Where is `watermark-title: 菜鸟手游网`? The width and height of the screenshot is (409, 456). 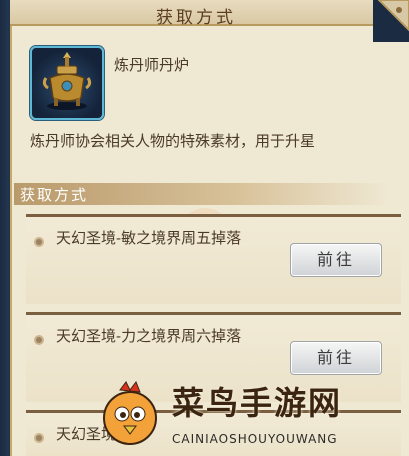 watermark-title: 菜鸟手游网 is located at coordinates (257, 403).